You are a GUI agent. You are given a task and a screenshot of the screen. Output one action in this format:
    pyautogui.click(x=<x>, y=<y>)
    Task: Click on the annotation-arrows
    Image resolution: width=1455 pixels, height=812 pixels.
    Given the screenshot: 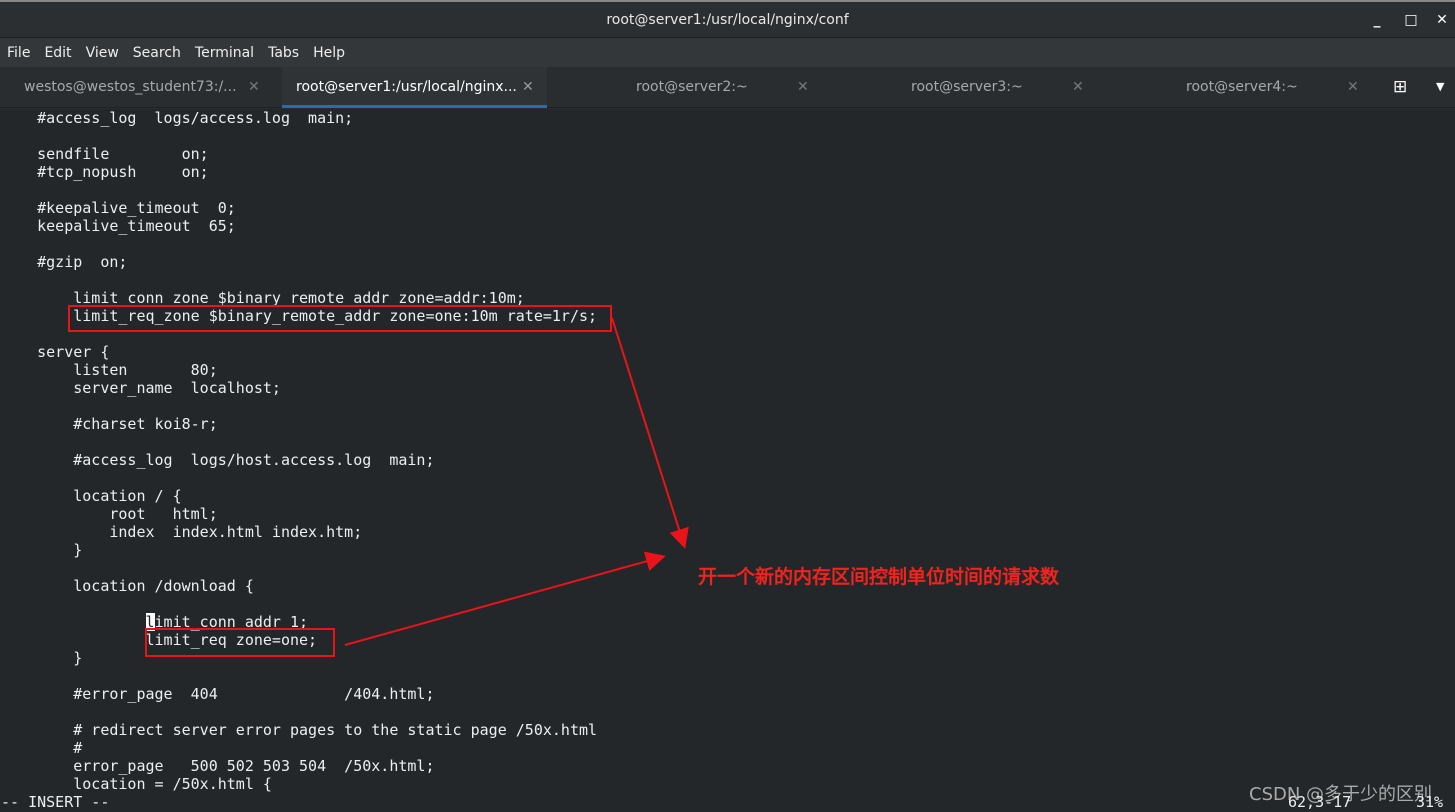 What is the action you would take?
    pyautogui.click(x=516, y=481)
    